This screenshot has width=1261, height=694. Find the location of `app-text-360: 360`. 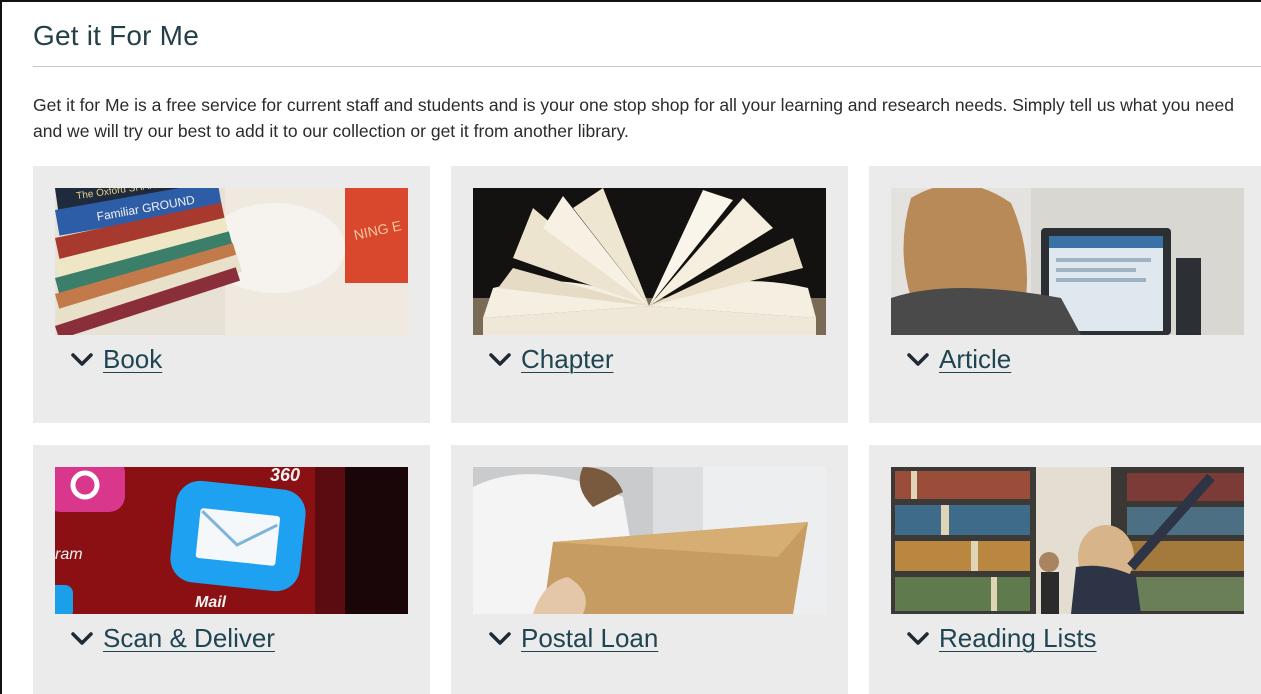

app-text-360: 360 is located at coordinates (285, 476).